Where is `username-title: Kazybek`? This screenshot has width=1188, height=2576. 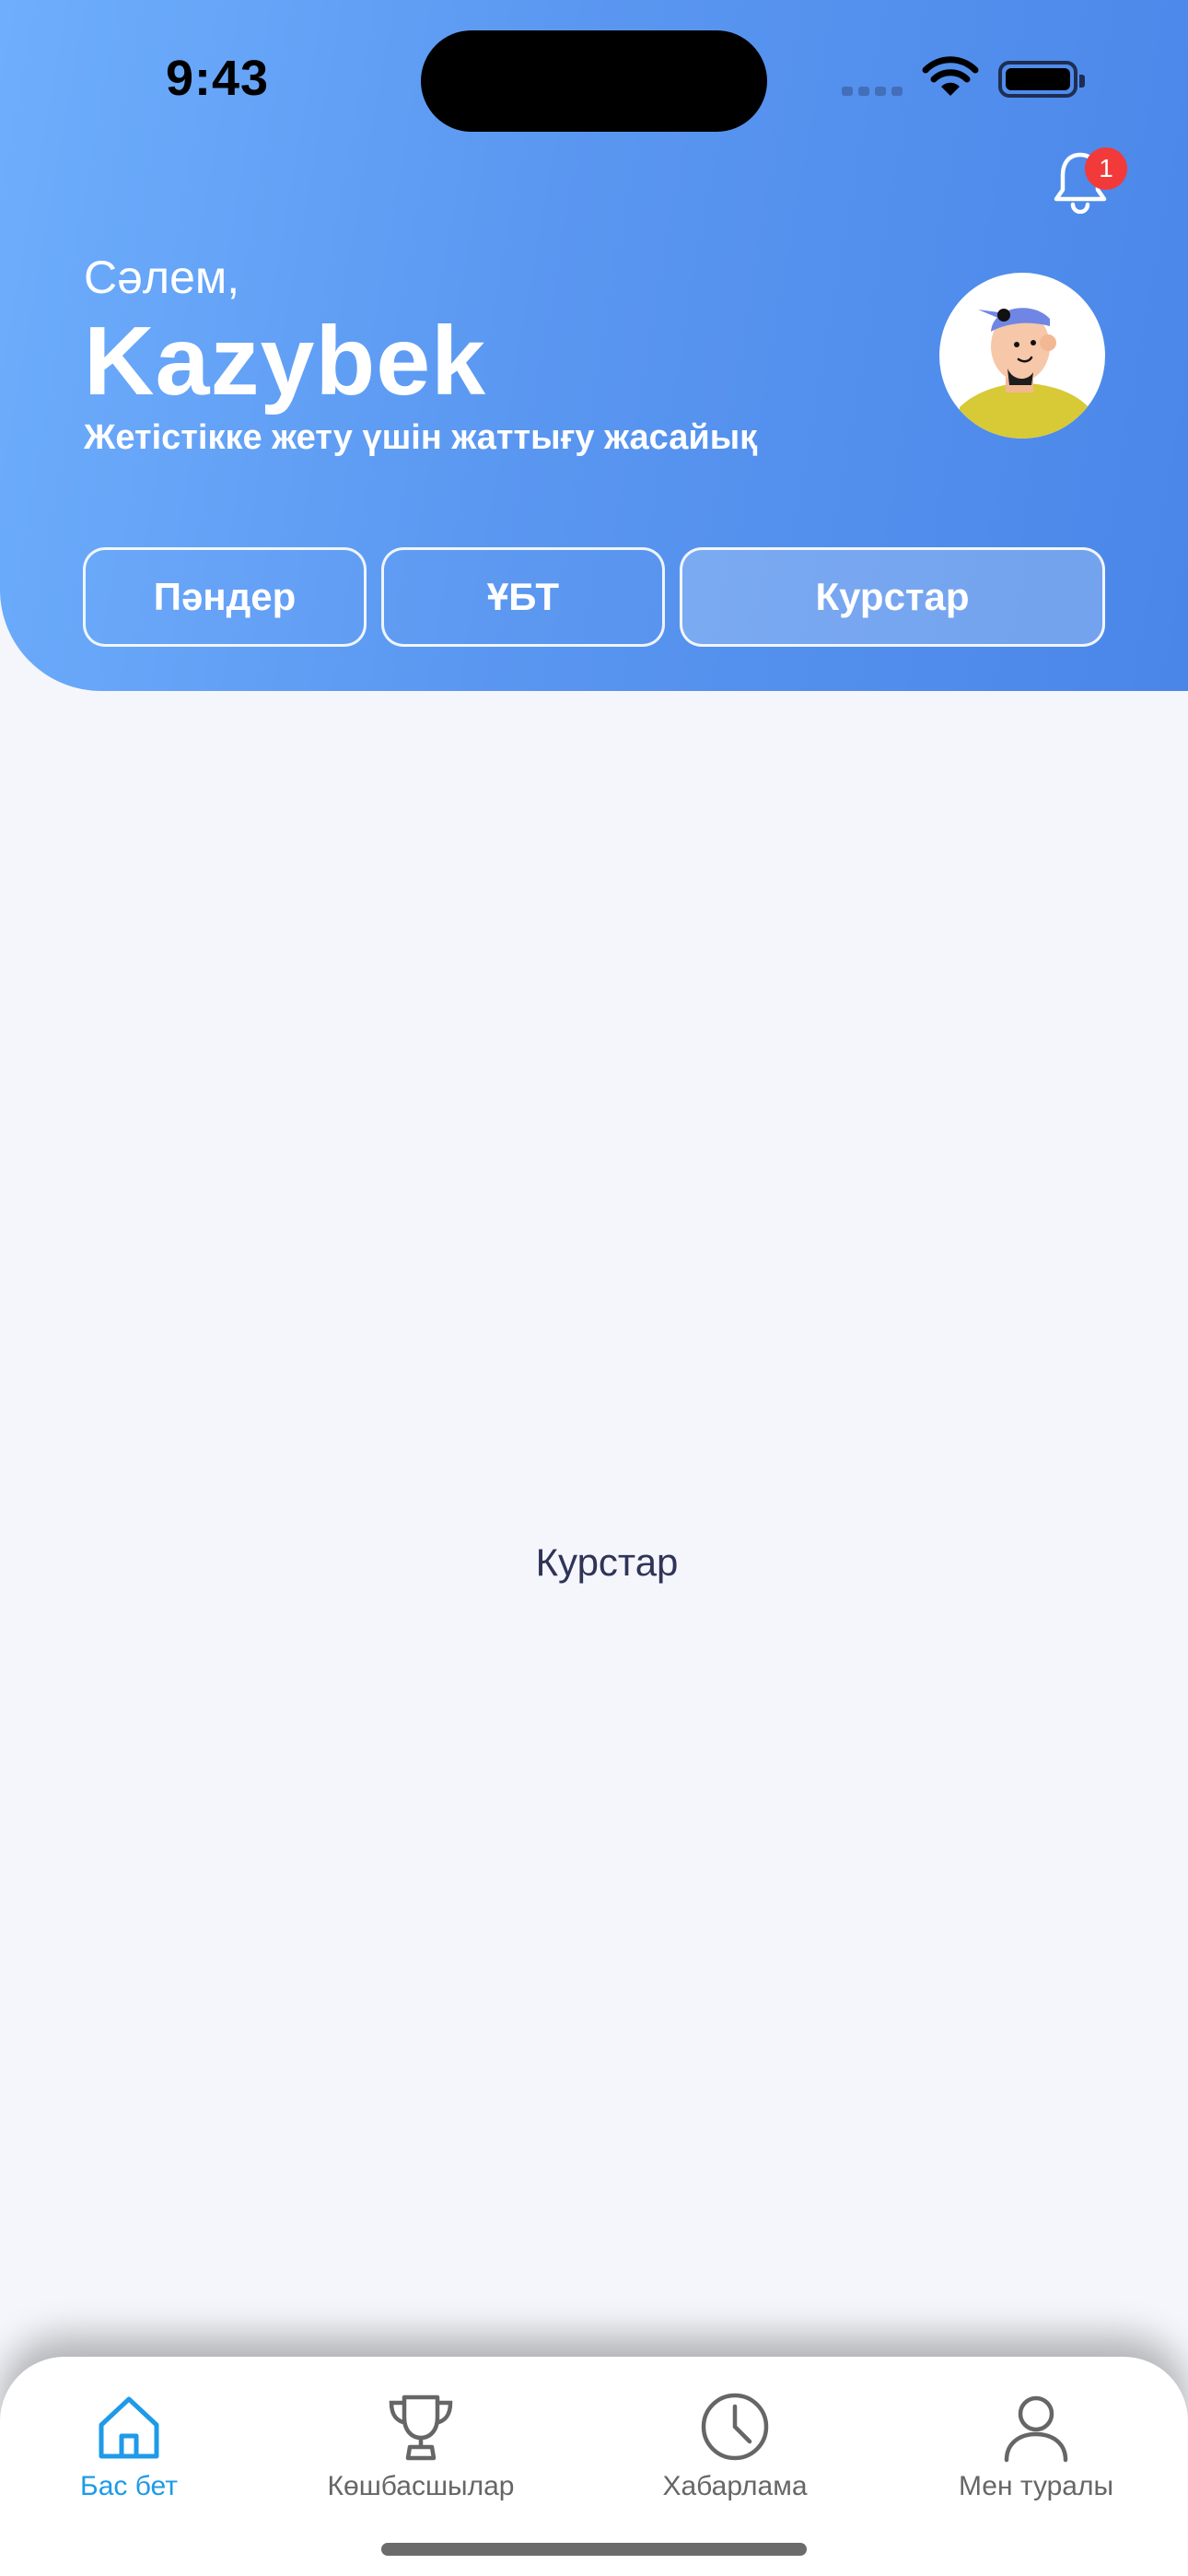
username-title: Kazybek is located at coordinates (285, 361).